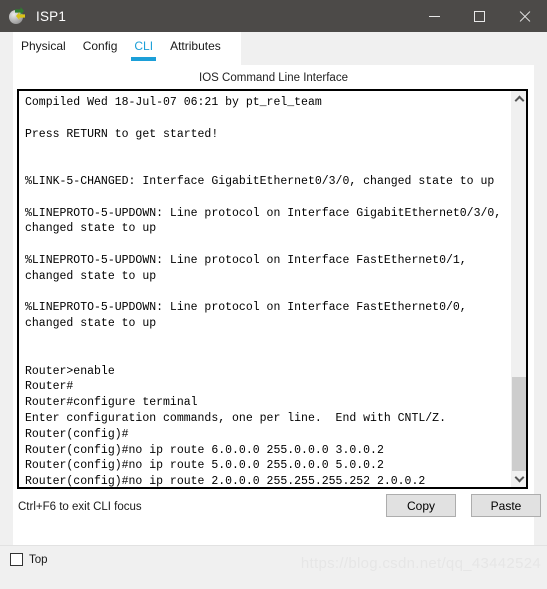 The width and height of the screenshot is (547, 589). I want to click on top-checkbox-label: Top, so click(38, 559).